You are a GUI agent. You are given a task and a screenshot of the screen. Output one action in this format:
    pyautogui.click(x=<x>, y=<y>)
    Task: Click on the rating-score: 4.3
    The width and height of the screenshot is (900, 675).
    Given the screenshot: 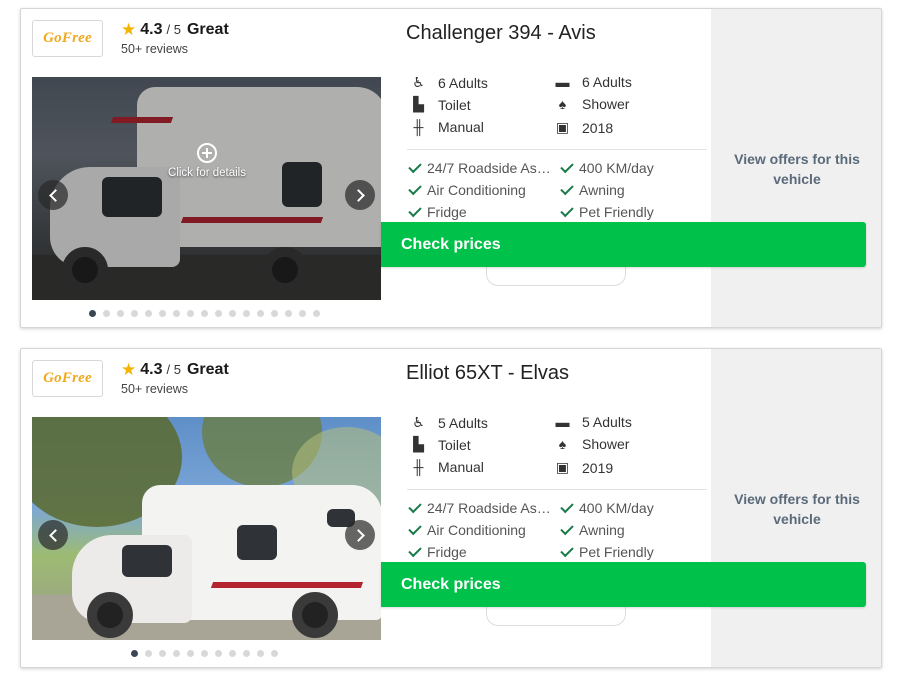 What is the action you would take?
    pyautogui.click(x=151, y=29)
    